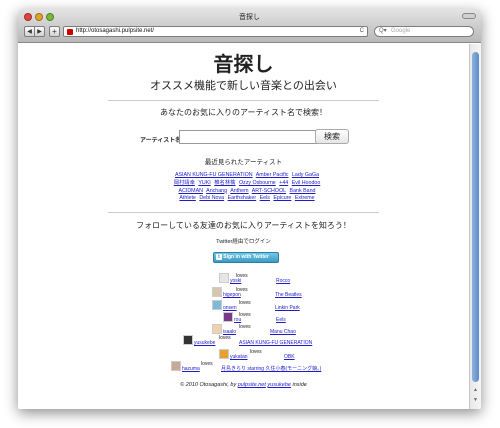 This screenshot has width=500, height=428. Describe the element at coordinates (283, 281) in the screenshot. I see `loved-artist-link: Rocco` at that location.